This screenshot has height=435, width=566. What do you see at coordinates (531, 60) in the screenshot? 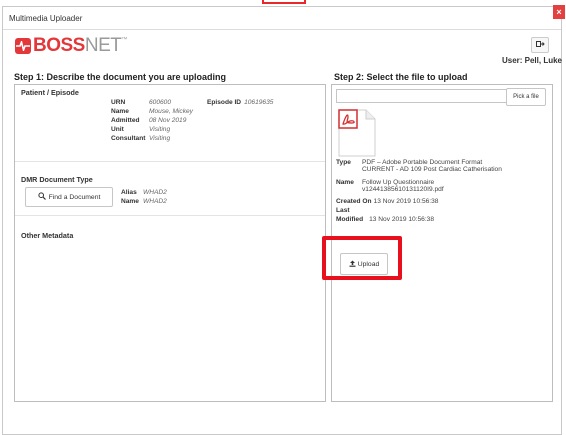
I see `current-user: User: Pell, Luke` at bounding box center [531, 60].